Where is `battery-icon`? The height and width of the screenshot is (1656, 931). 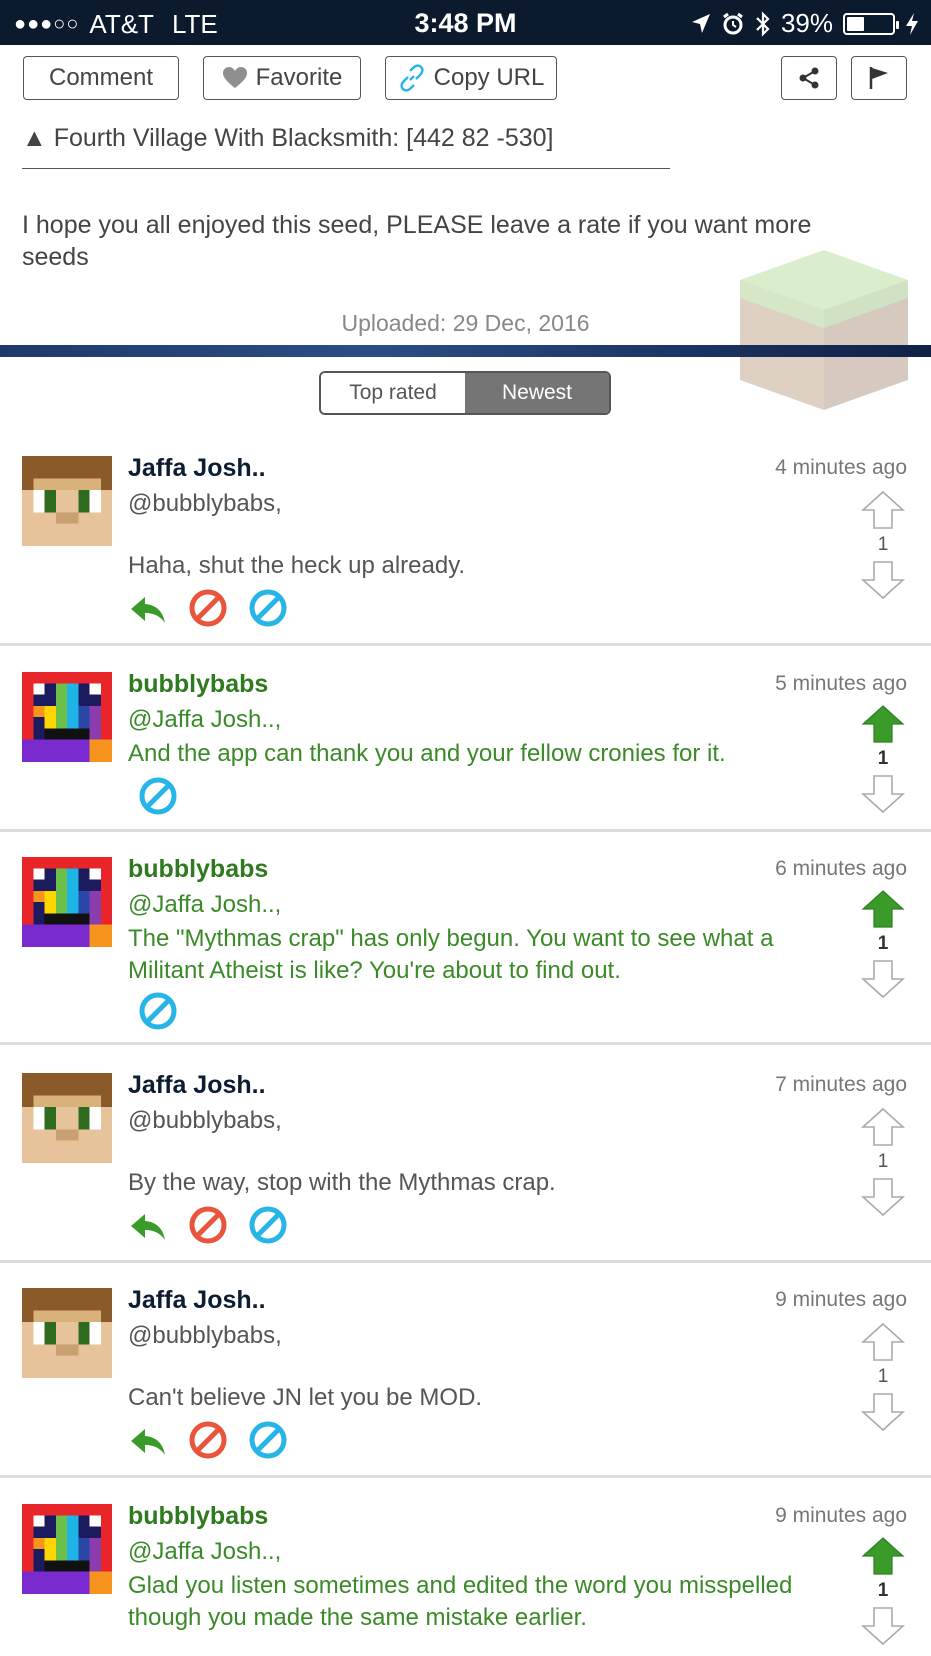
battery-icon is located at coordinates (871, 23).